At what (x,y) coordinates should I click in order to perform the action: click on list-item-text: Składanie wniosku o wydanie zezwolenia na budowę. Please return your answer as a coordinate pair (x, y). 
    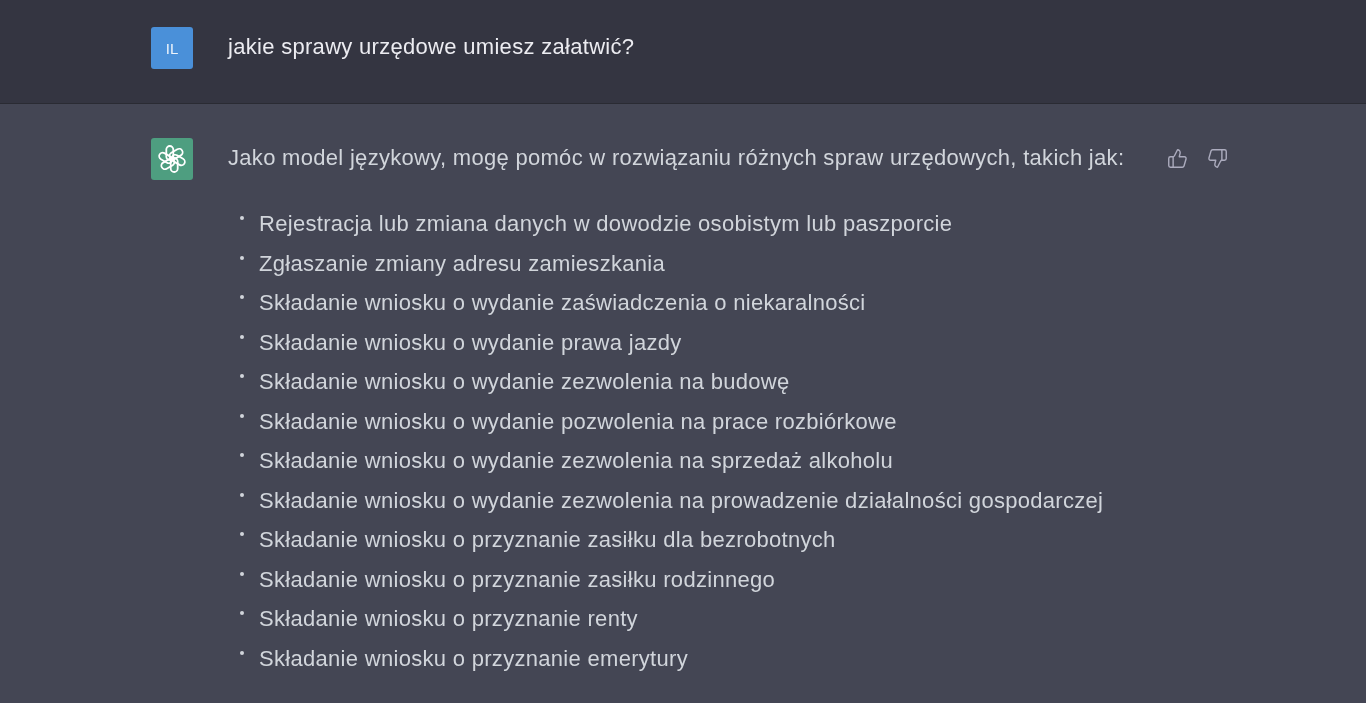
    Looking at the image, I should click on (524, 382).